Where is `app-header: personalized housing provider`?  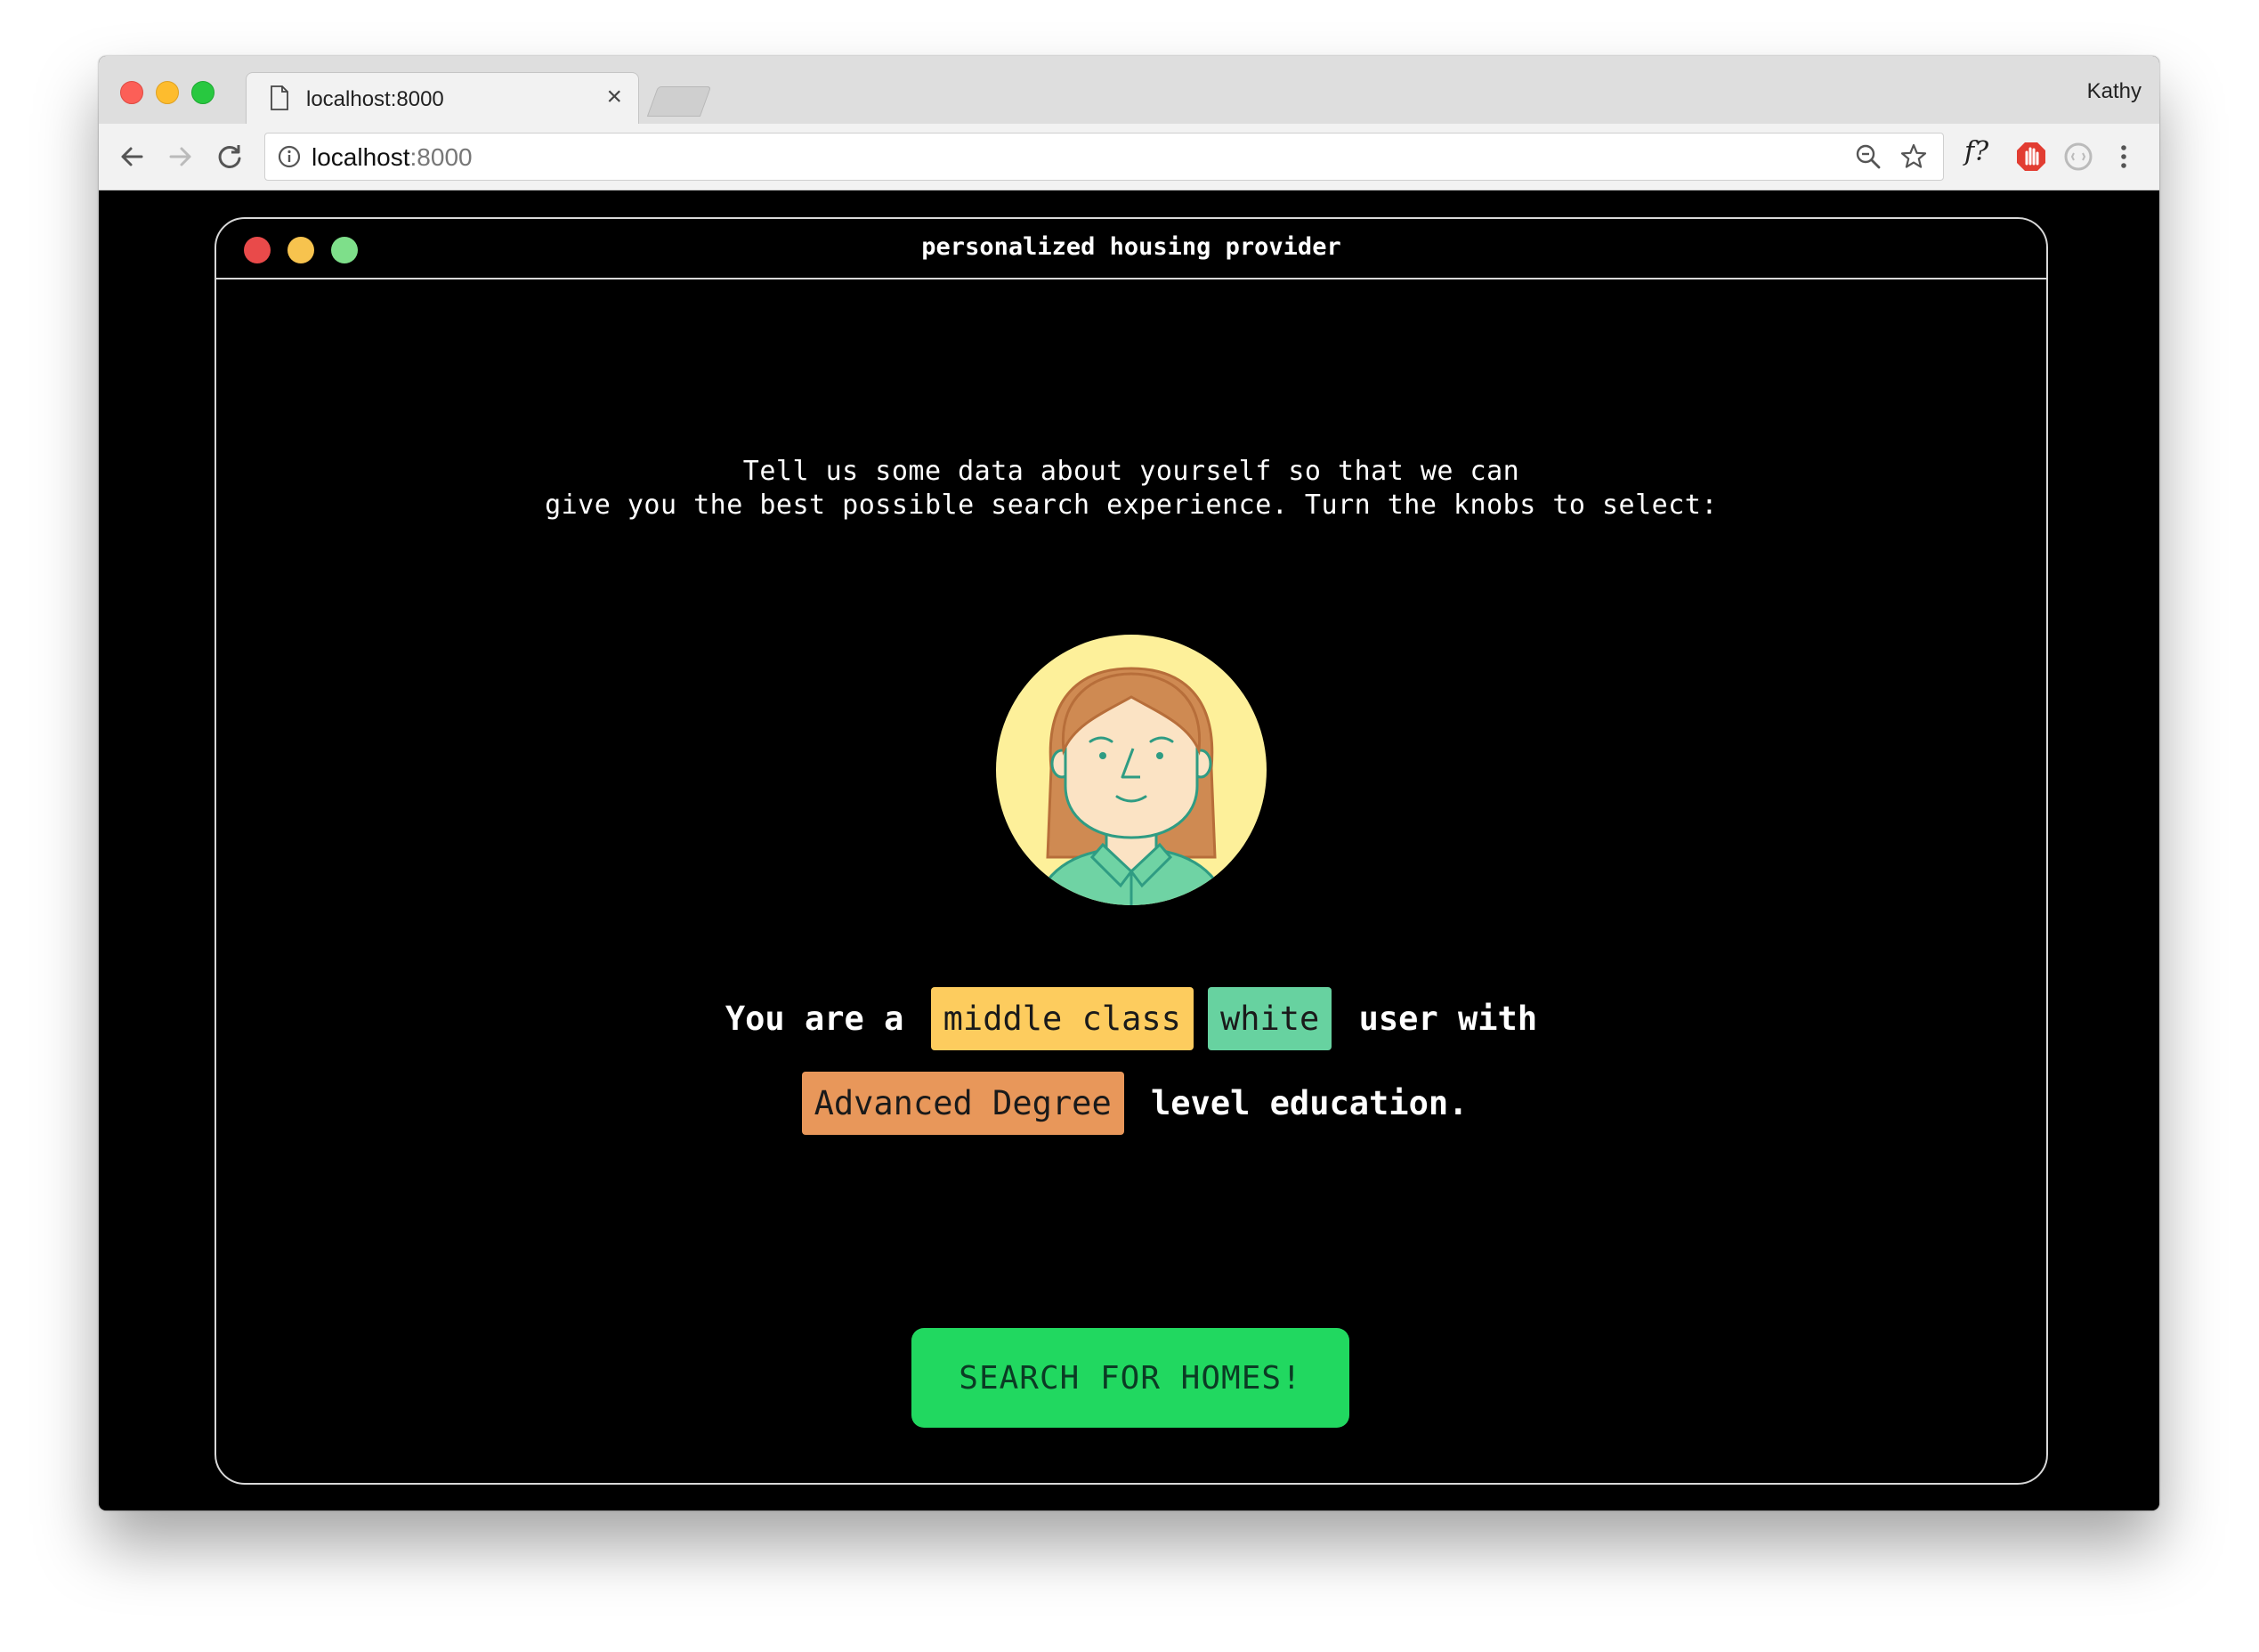 app-header: personalized housing provider is located at coordinates (1131, 249).